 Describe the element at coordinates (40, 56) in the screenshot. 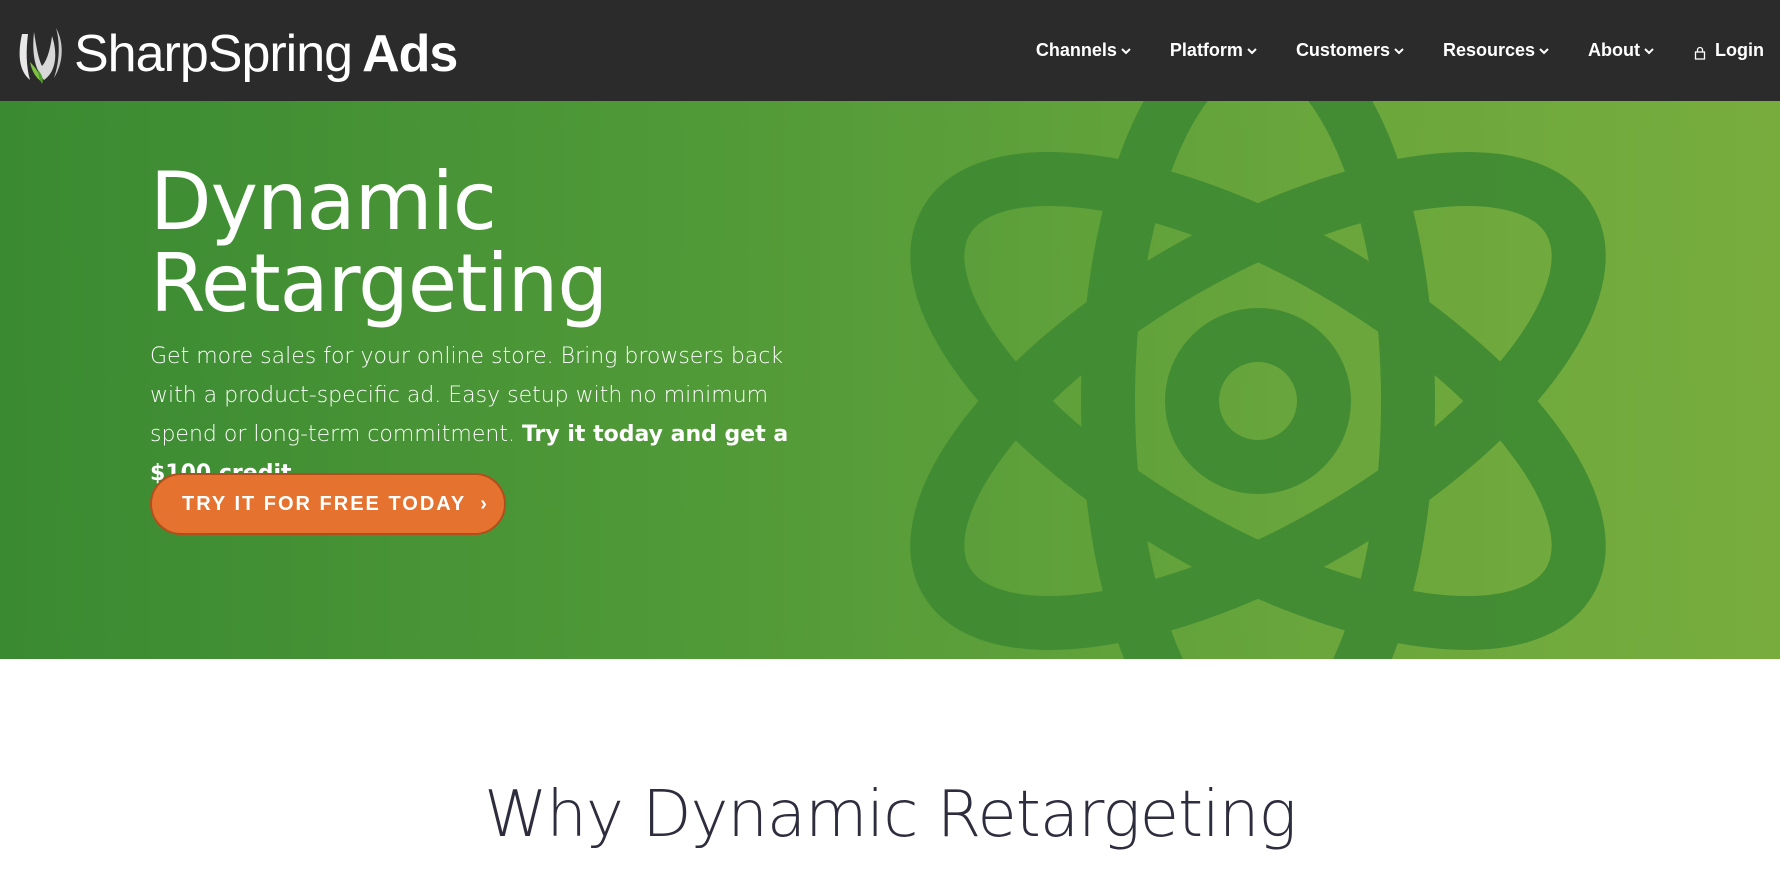

I see `sharpspring-logo-icon` at that location.